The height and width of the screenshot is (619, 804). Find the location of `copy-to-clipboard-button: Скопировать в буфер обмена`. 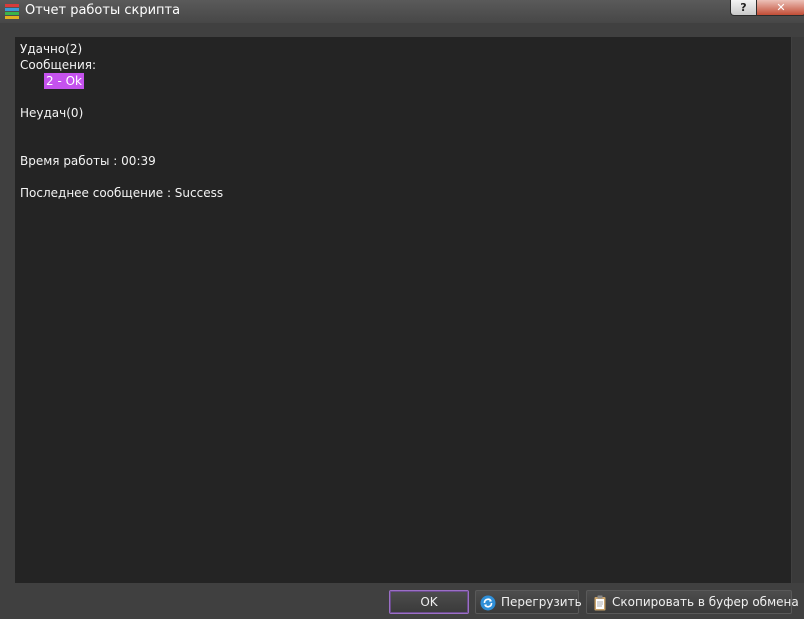

copy-to-clipboard-button: Скопировать в буфер обмена is located at coordinates (692, 602).